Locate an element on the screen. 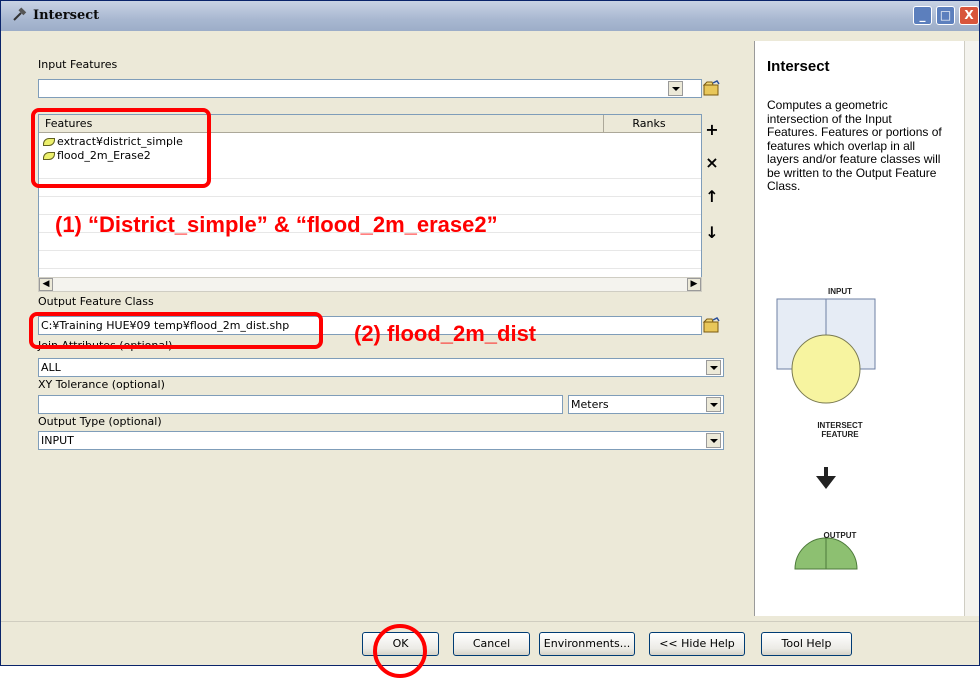  window-title: Intersect is located at coordinates (66, 15).